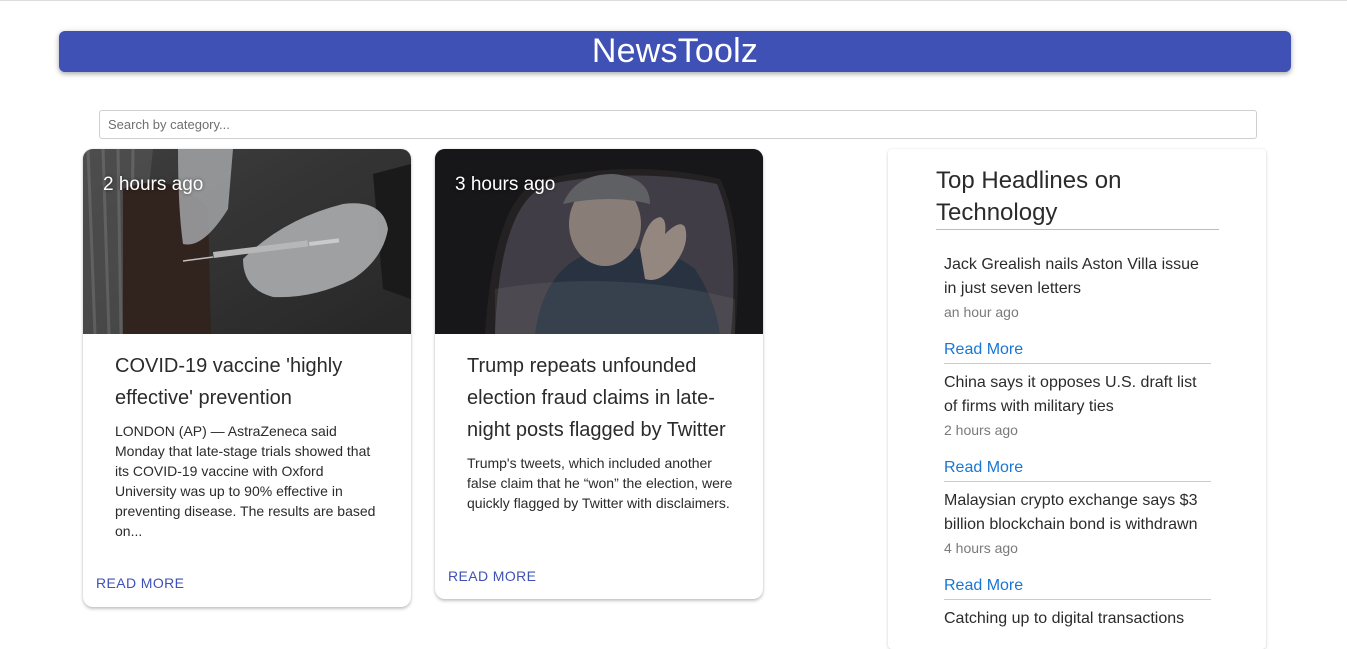  What do you see at coordinates (153, 184) in the screenshot?
I see `card-time: 2 hours ago` at bounding box center [153, 184].